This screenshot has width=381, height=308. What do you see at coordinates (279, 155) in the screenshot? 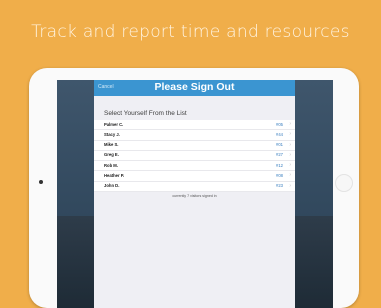
I see `person-id: #27` at bounding box center [279, 155].